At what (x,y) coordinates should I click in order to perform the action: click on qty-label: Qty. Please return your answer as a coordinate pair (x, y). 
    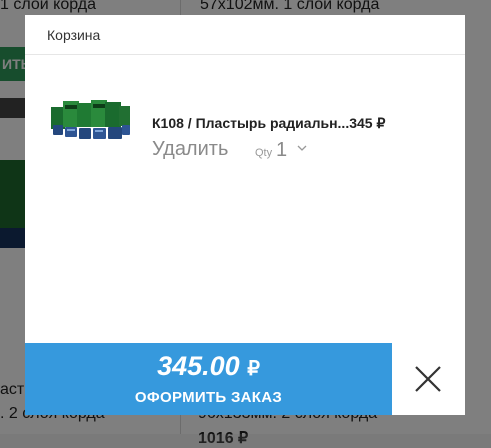
    Looking at the image, I should click on (264, 153).